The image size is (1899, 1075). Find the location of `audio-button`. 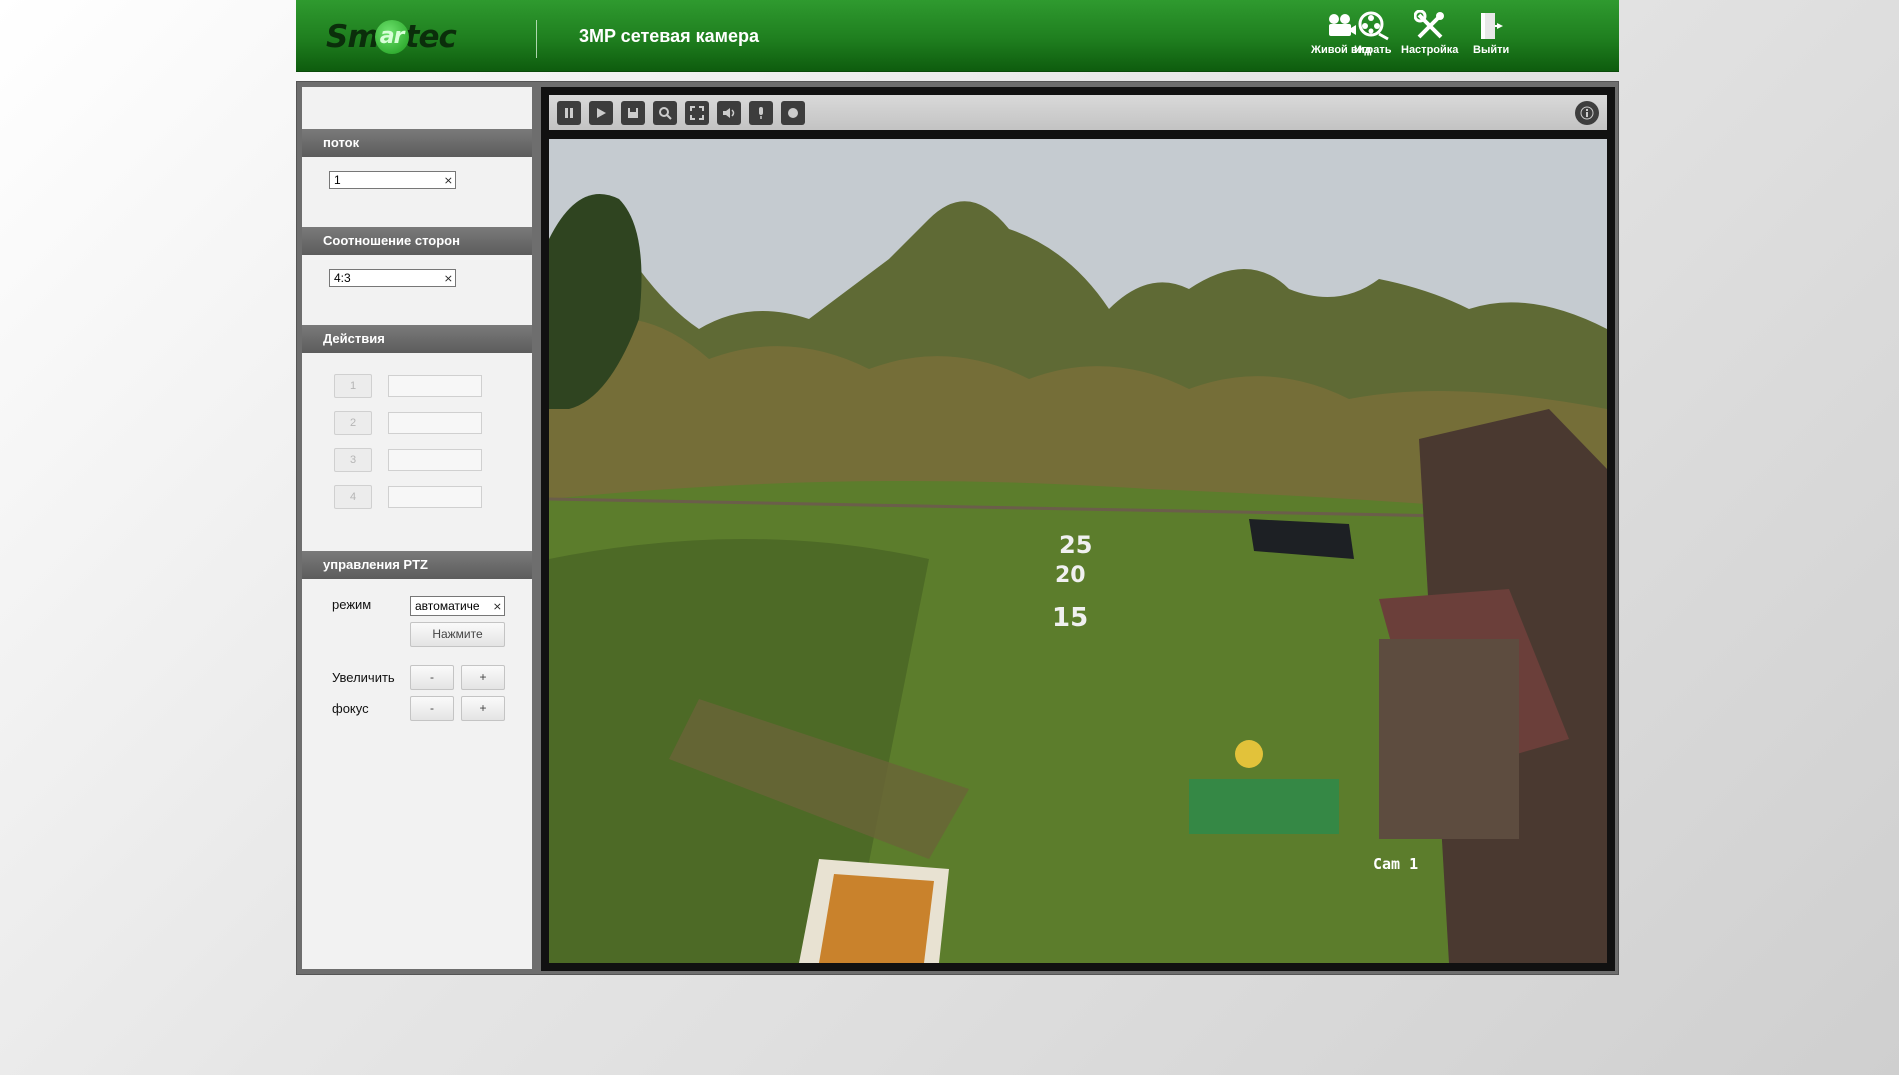

audio-button is located at coordinates (729, 113).